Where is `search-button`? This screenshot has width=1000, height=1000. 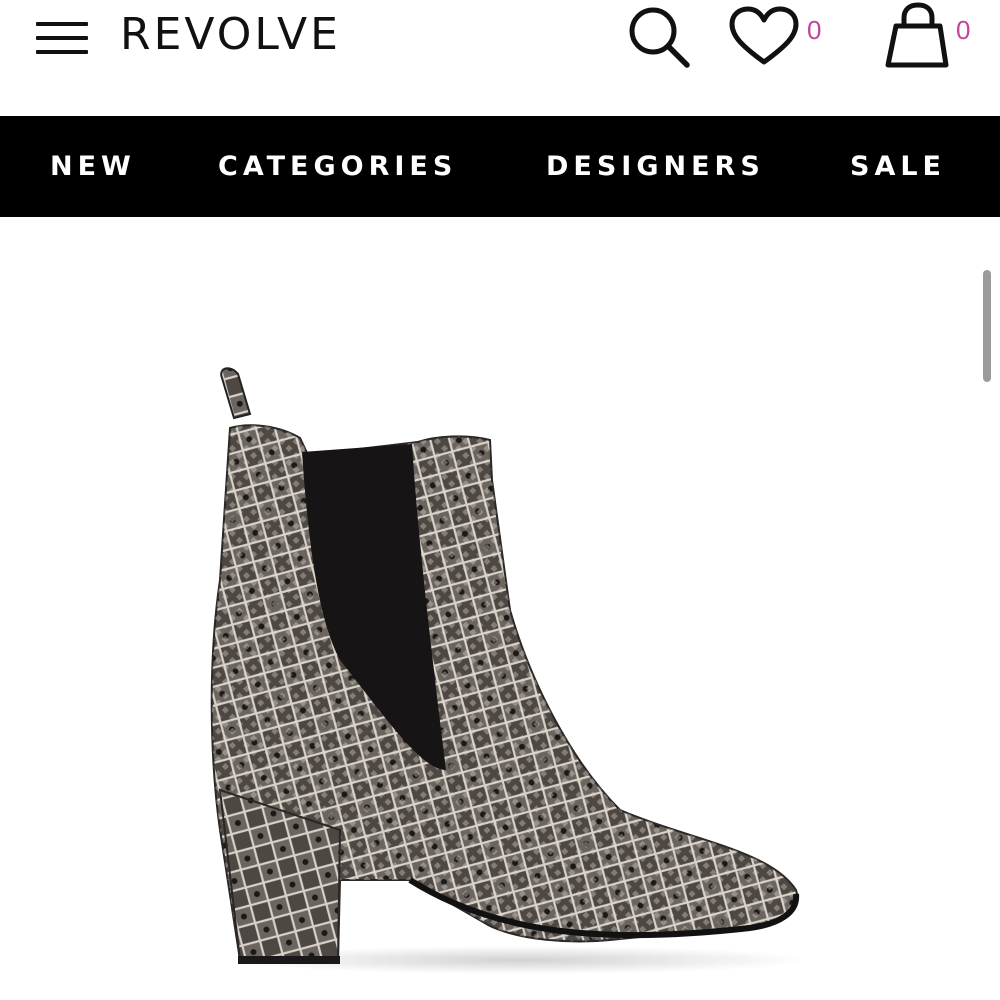
search-button is located at coordinates (658, 37).